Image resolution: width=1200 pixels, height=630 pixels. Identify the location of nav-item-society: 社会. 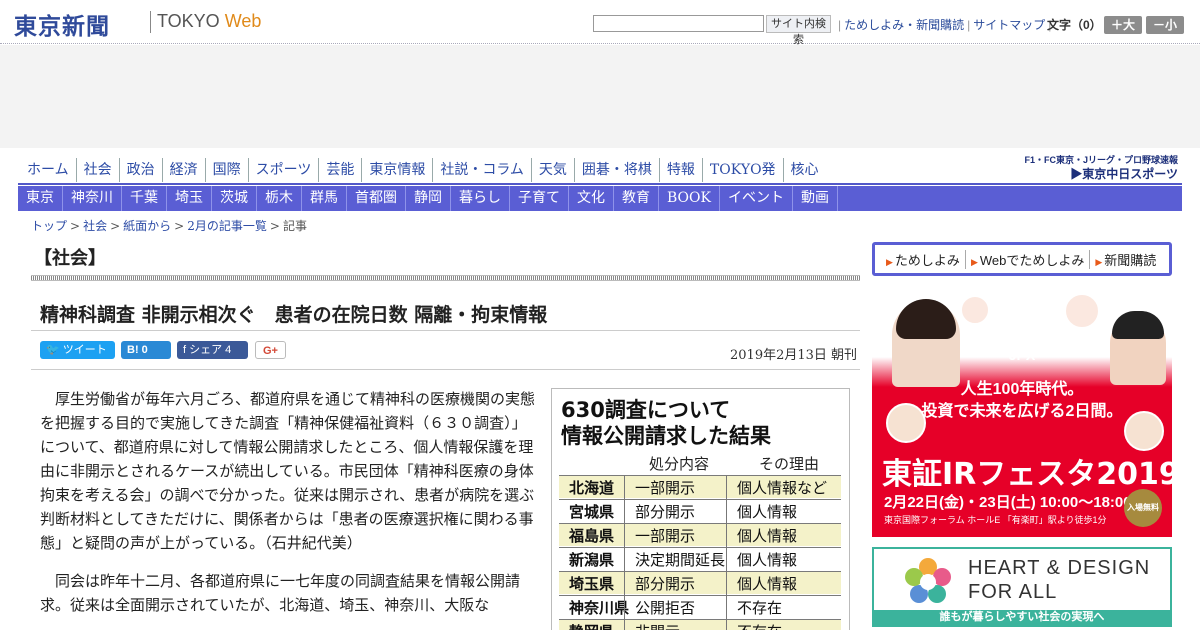
(98, 170).